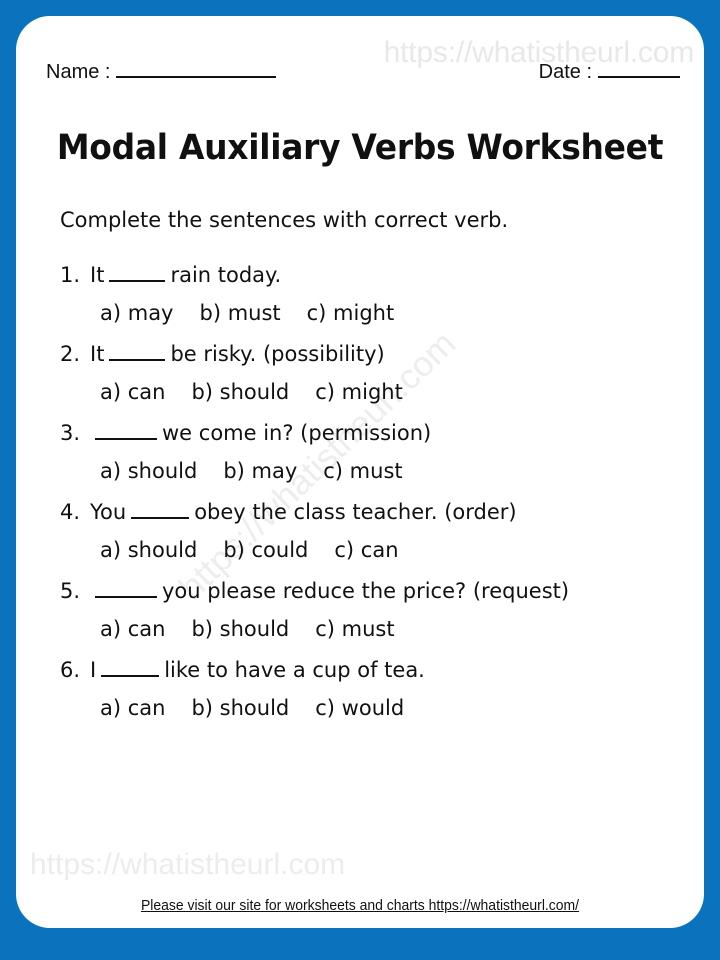  Describe the element at coordinates (108, 512) in the screenshot. I see `question-prefix: You` at that location.